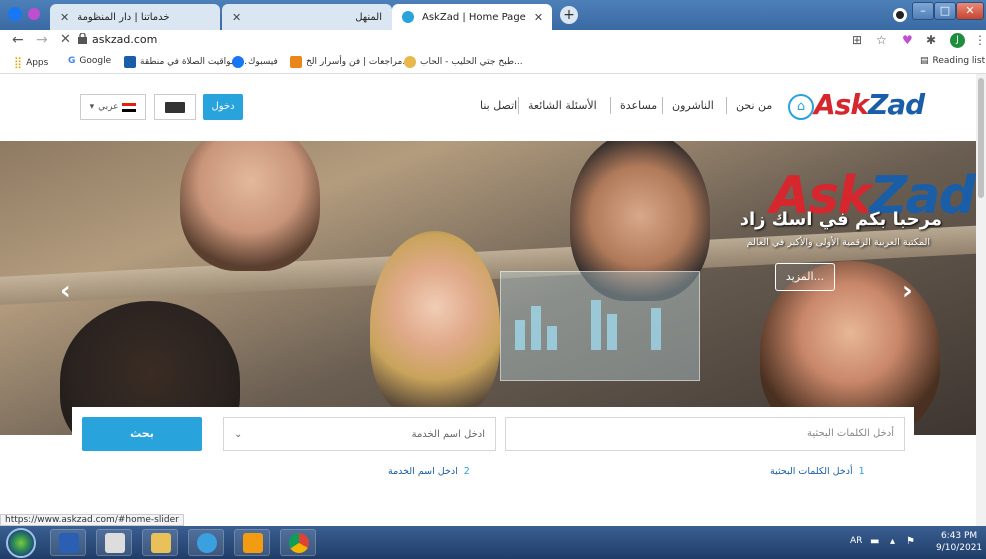 The height and width of the screenshot is (559, 986). I want to click on clock-time: 6:43 PM, so click(959, 536).